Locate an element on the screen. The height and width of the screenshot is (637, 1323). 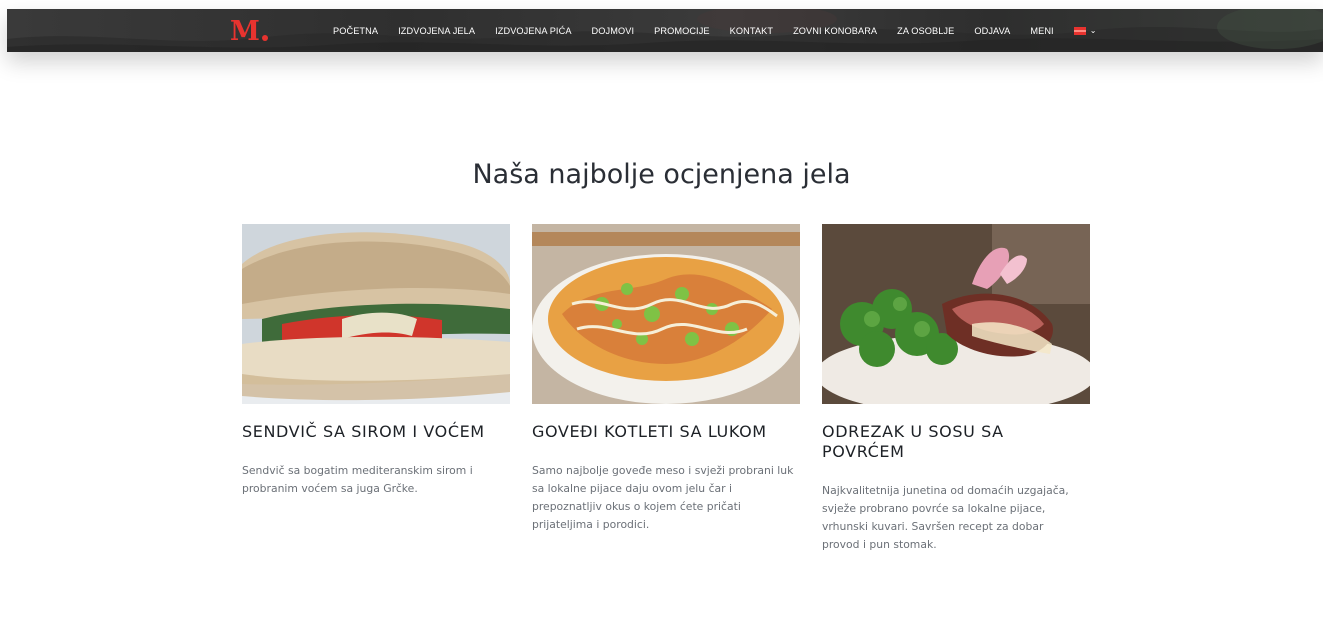
nav-item-zovni-konobara: ZOVNI KONOBARA is located at coordinates (835, 31).